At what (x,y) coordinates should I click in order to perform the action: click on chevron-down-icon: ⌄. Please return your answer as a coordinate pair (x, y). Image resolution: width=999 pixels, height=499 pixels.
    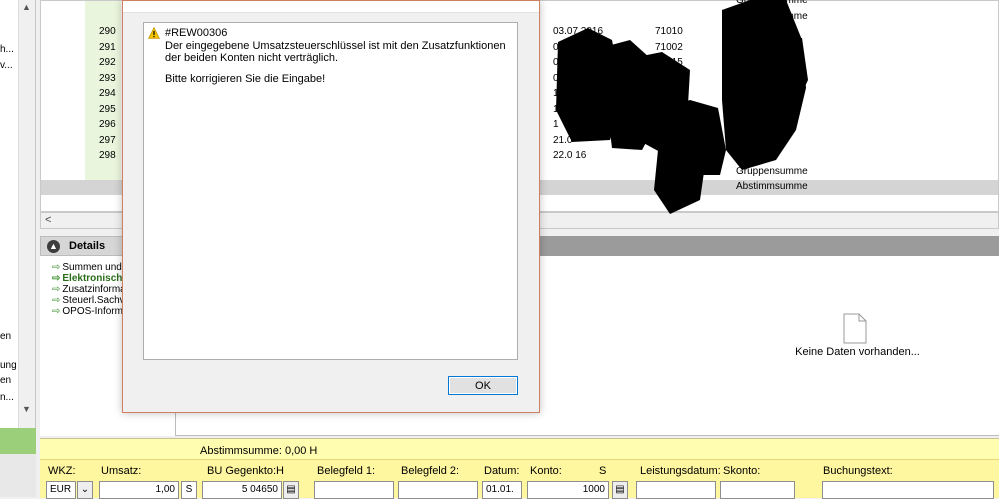
    Looking at the image, I should click on (85, 490).